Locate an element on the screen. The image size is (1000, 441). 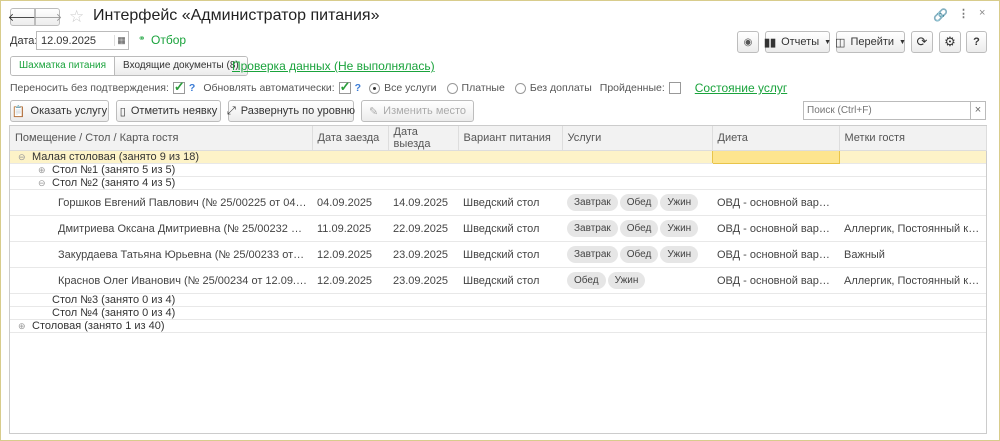
mark-noshow-button: ▯ Отметить неявку is located at coordinates (168, 111).